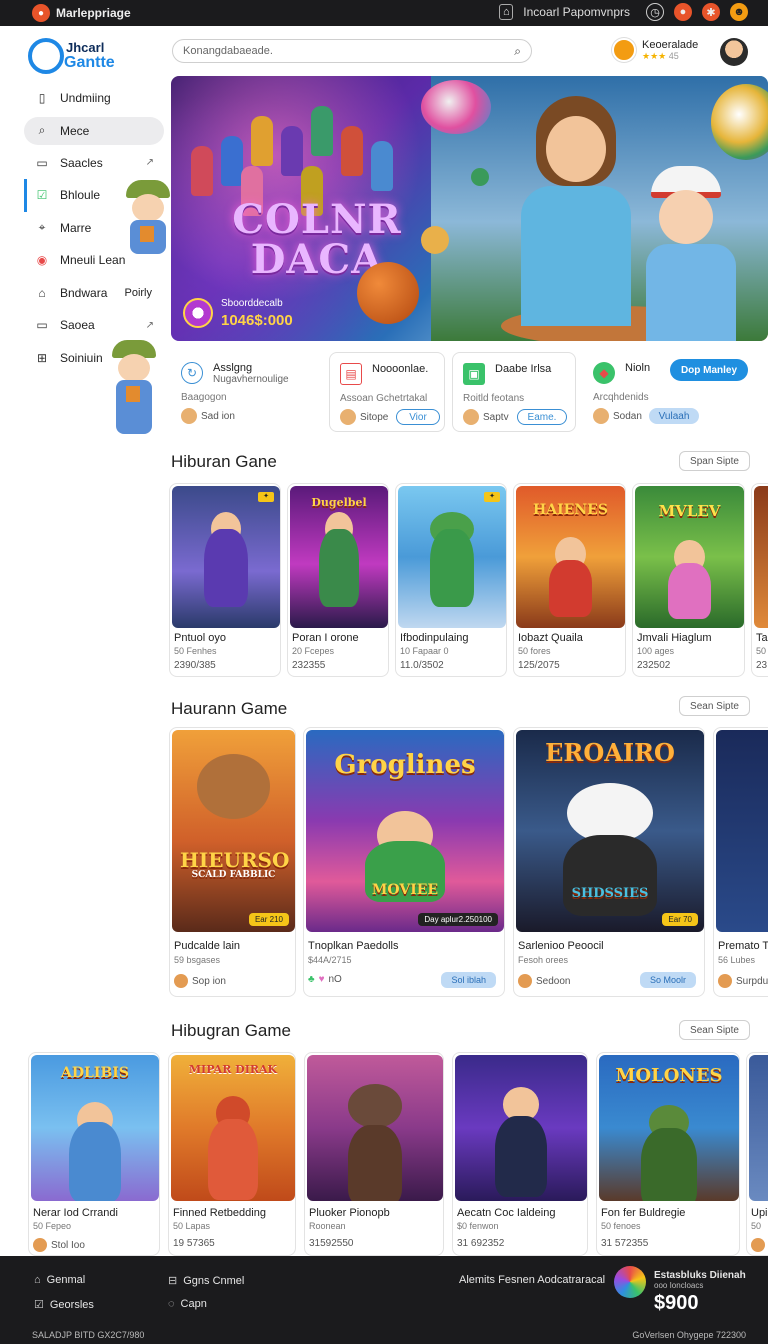 This screenshot has height=1344, width=768. Describe the element at coordinates (451, 580) in the screenshot. I see `game-card: ✦ Ifbodinpulaing 10 Fapaar 0 11.0/3502` at that location.